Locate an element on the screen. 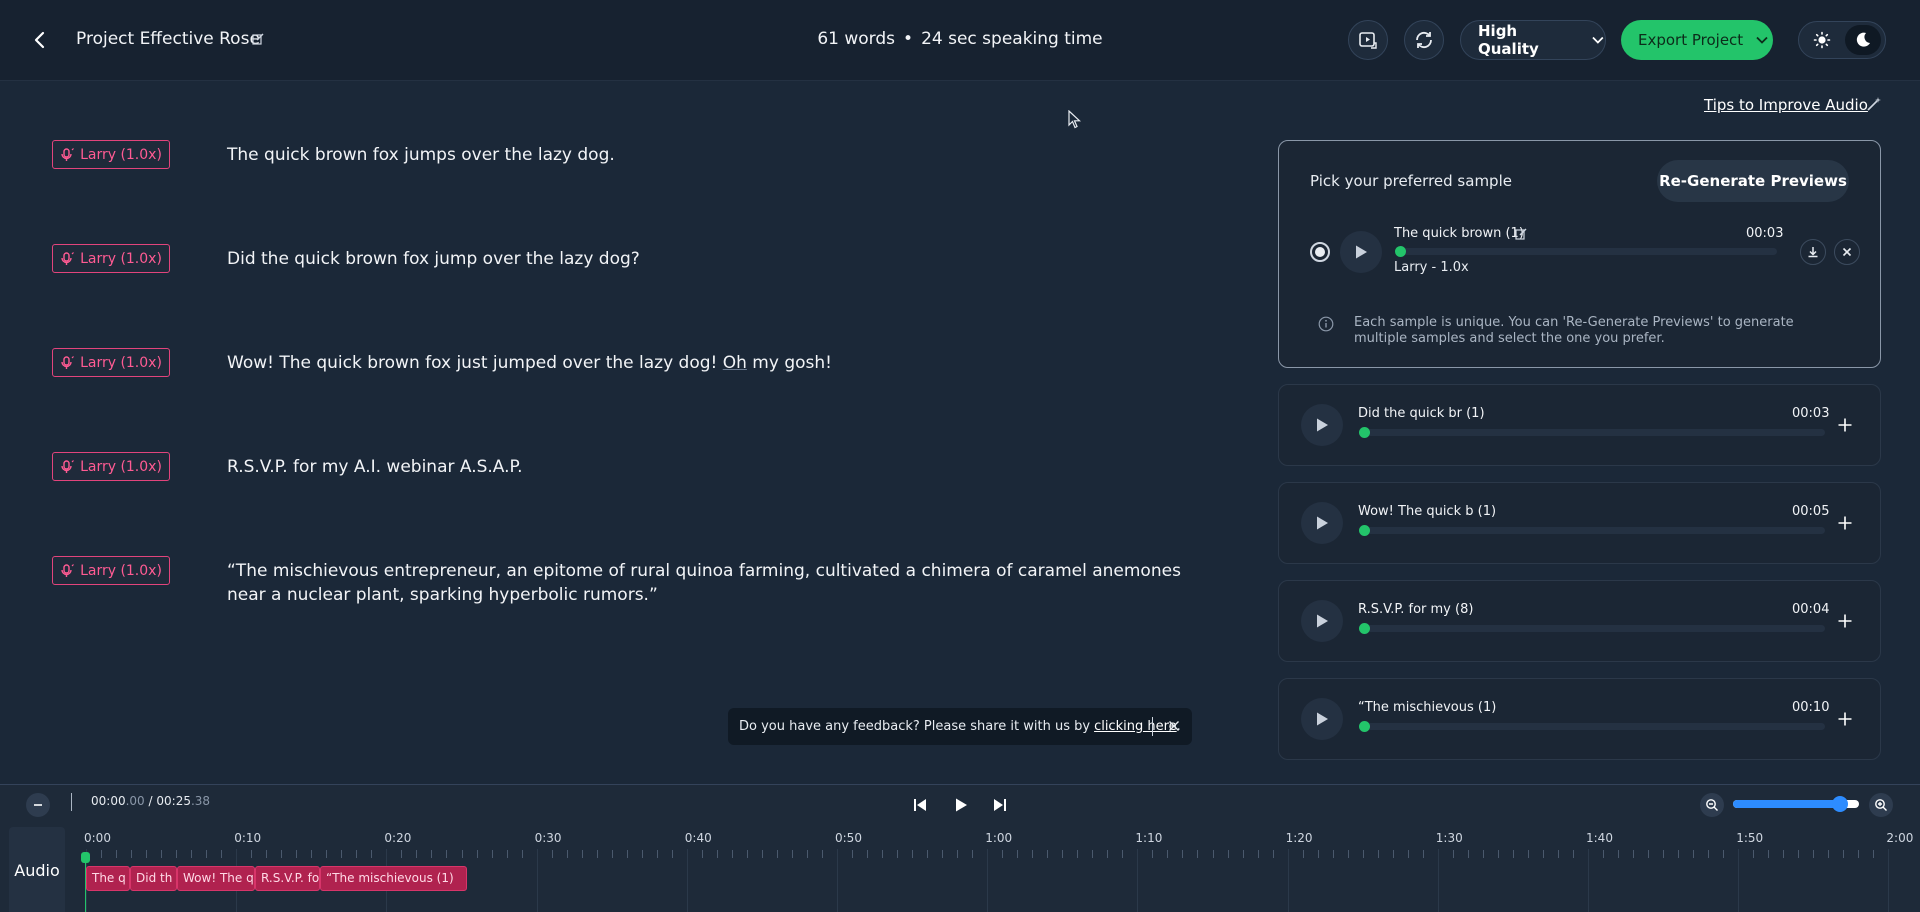 This screenshot has width=1920, height=912. preview-video-button is located at coordinates (1368, 40).